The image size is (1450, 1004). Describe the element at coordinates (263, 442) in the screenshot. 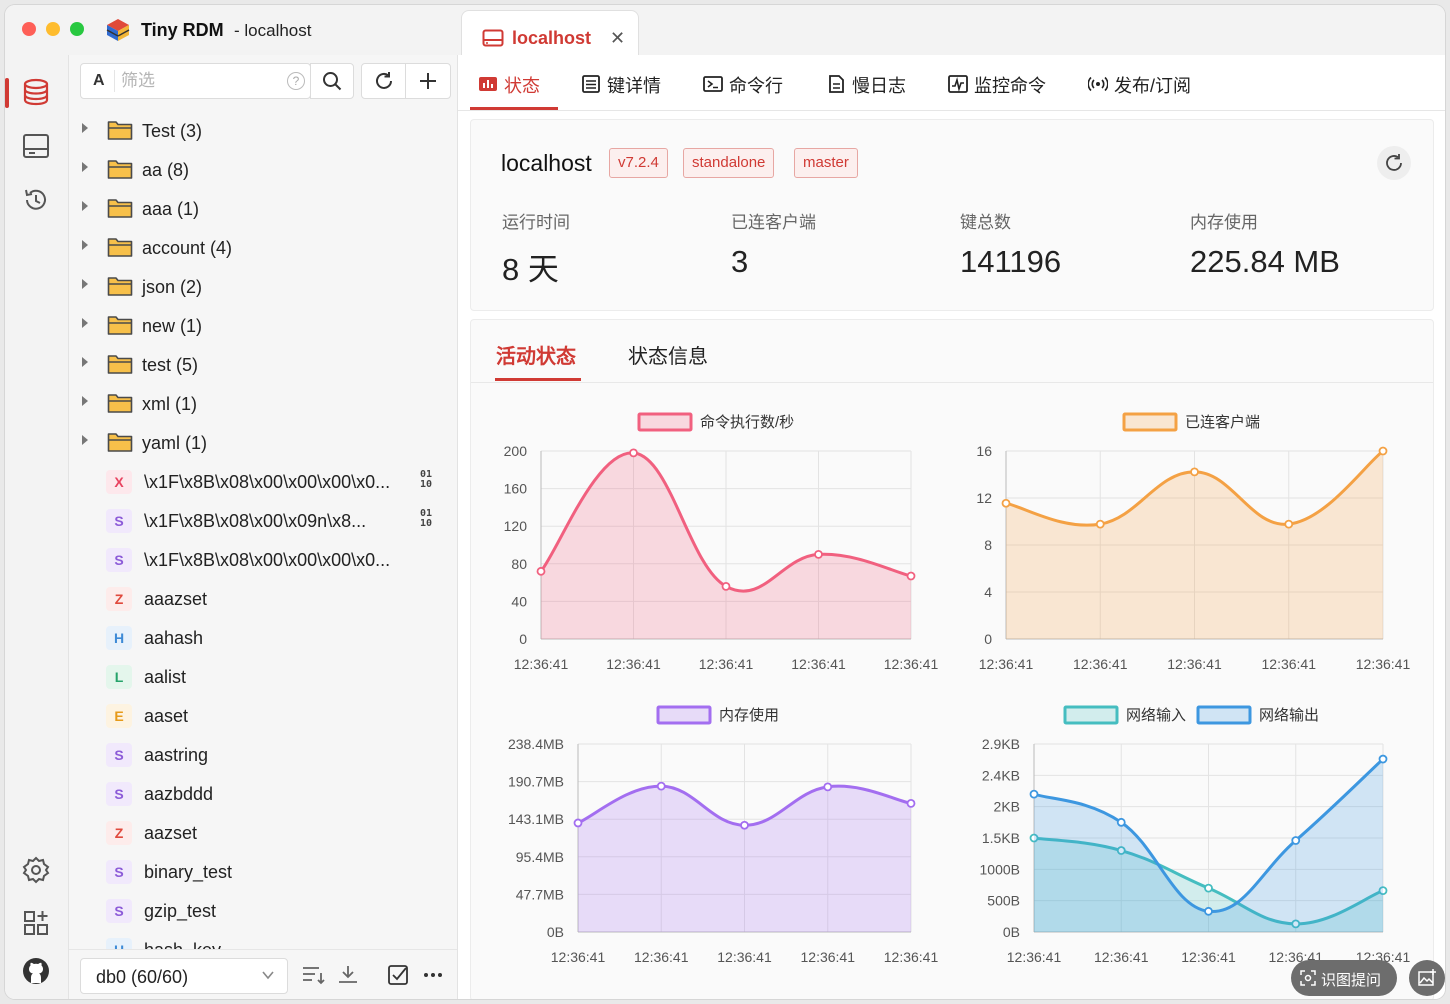

I see `key-group: yaml (1)` at that location.